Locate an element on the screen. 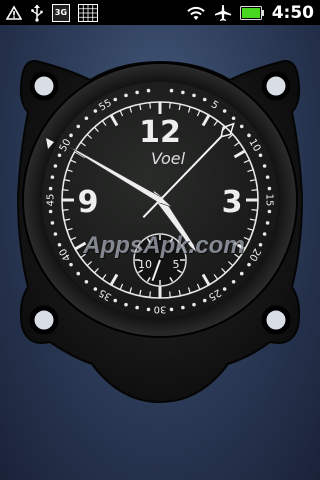 The height and width of the screenshot is (480, 320). minute-label: 45 is located at coordinates (51, 200).